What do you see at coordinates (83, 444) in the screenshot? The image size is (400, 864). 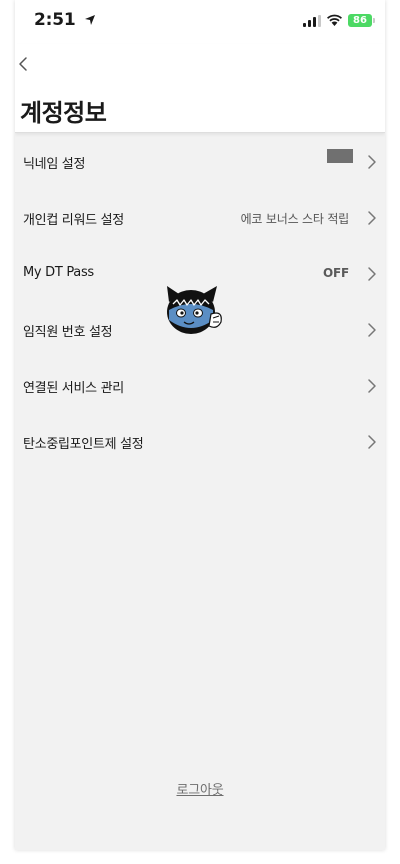 I see `menu-item-label: 탄소중립포인트제 설정` at bounding box center [83, 444].